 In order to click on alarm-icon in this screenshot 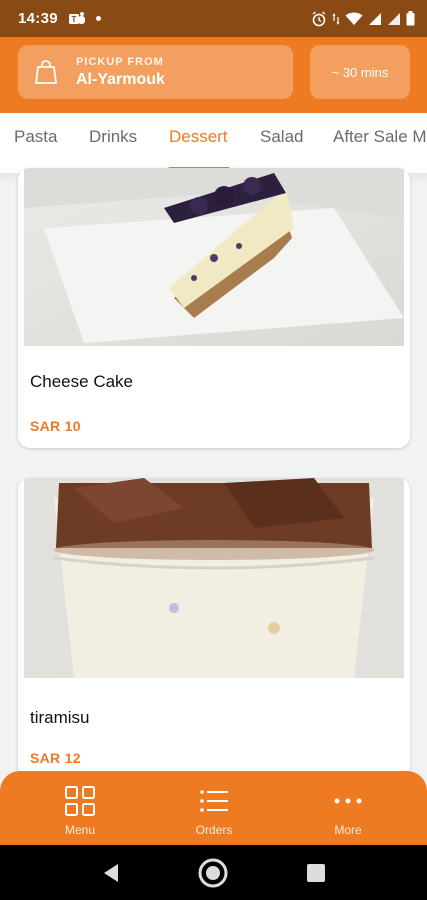, I will do `click(319, 18)`.